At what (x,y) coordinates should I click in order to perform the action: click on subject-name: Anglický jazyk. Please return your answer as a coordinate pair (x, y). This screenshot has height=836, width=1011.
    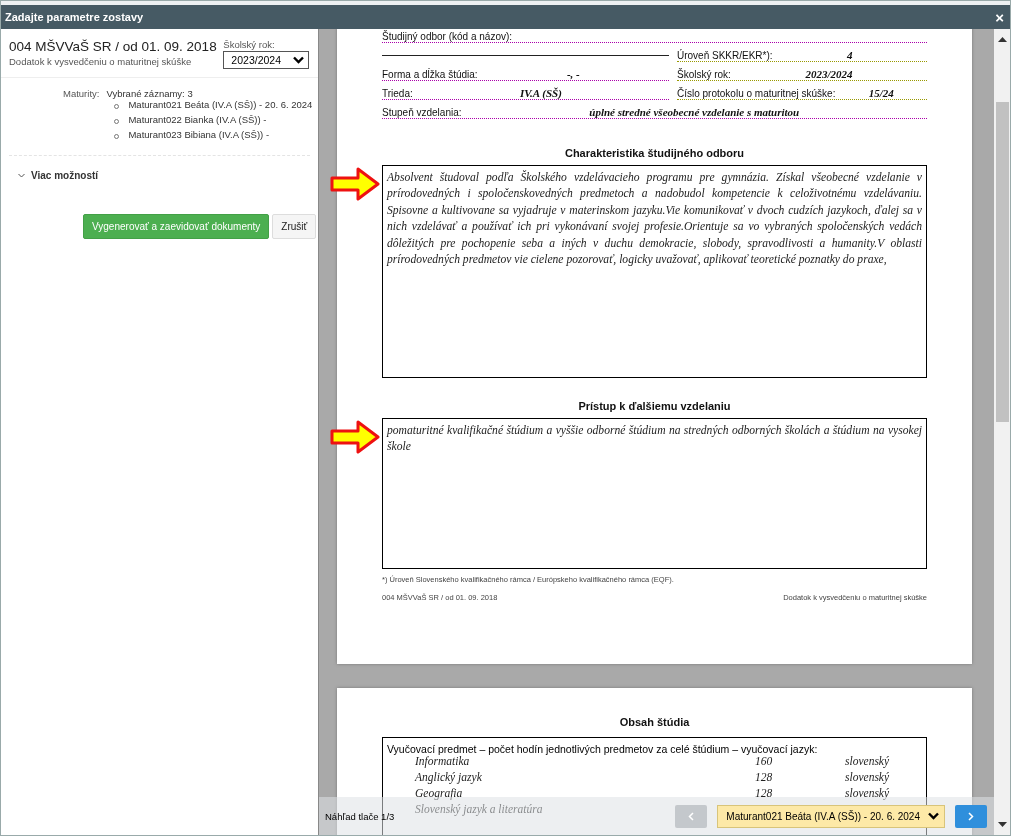
    Looking at the image, I should click on (448, 777).